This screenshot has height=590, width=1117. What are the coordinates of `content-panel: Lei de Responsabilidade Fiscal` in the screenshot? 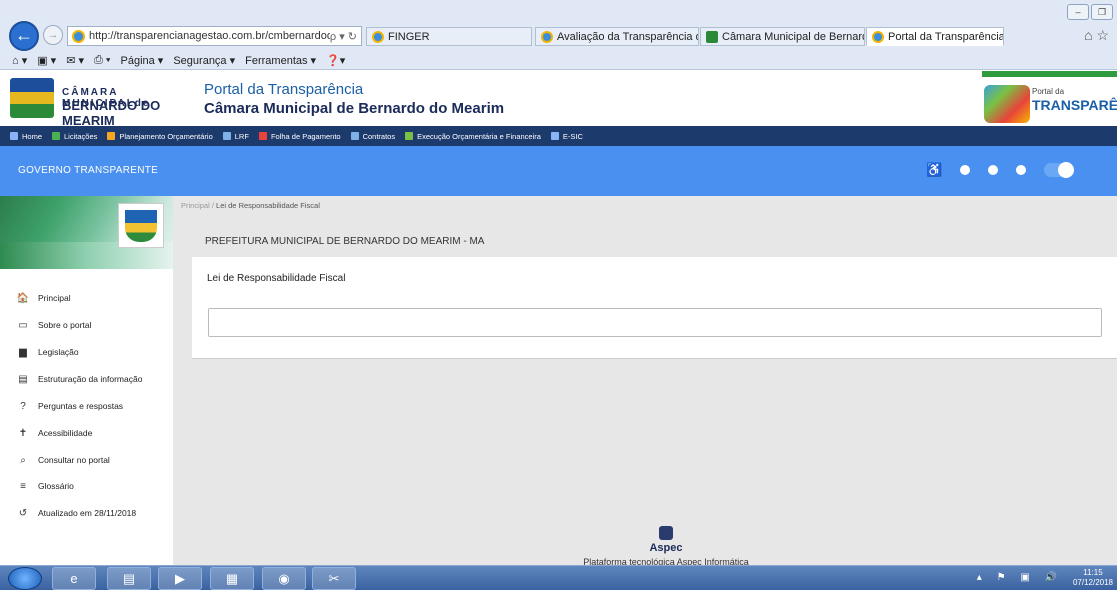 It's located at (654, 308).